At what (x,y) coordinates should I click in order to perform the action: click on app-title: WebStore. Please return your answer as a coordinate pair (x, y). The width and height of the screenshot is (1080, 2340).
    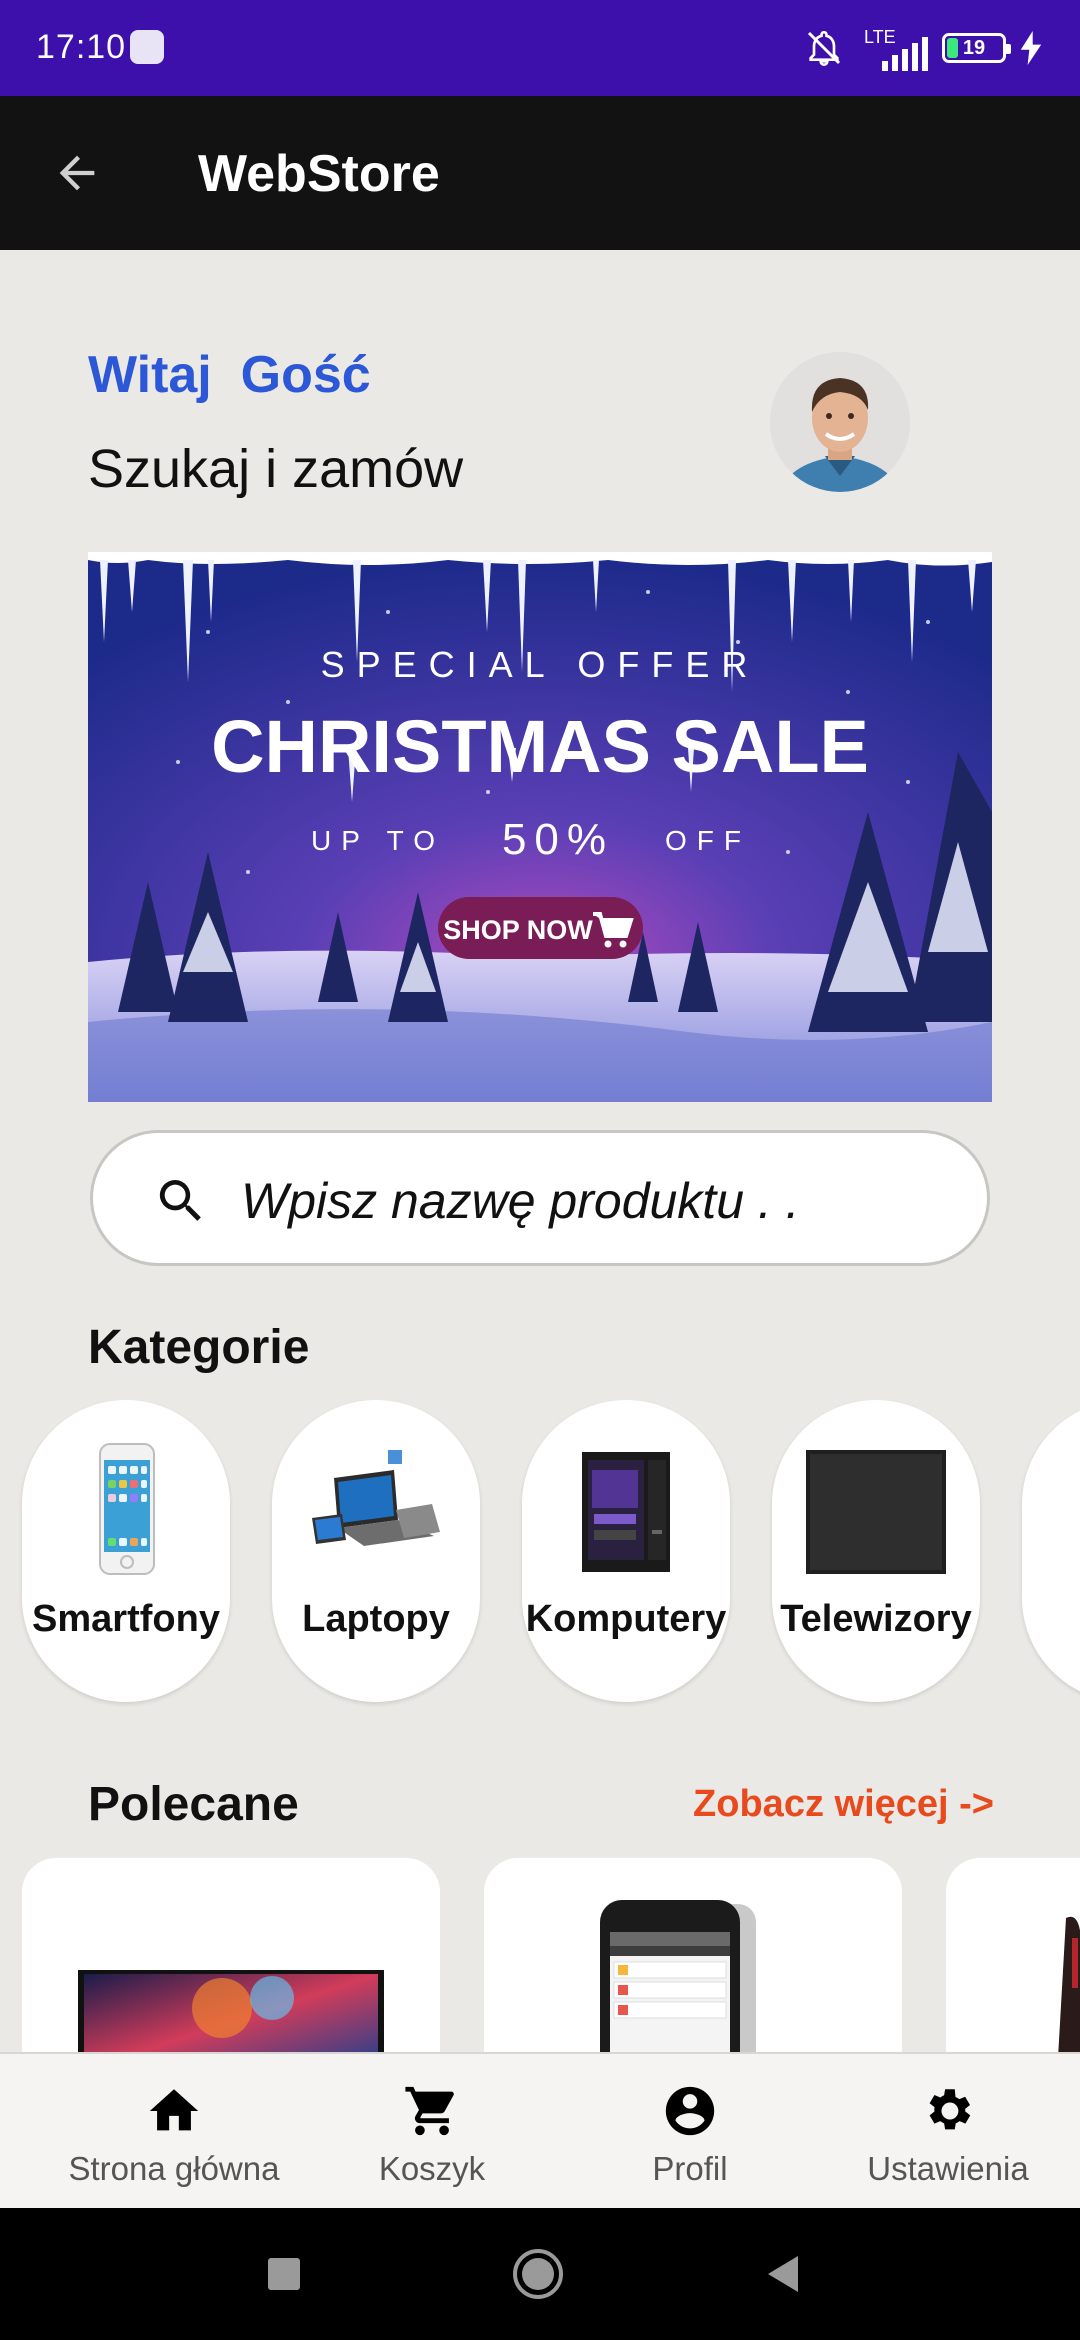
    Looking at the image, I should click on (319, 174).